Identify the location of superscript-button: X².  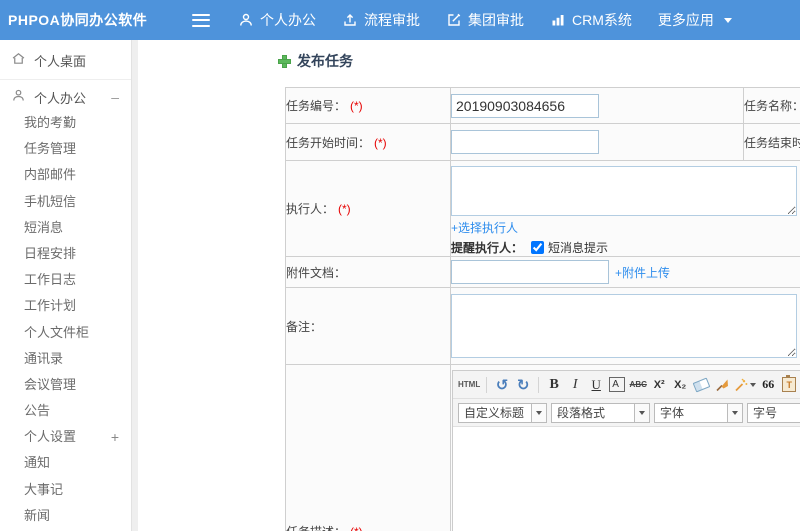
(659, 385).